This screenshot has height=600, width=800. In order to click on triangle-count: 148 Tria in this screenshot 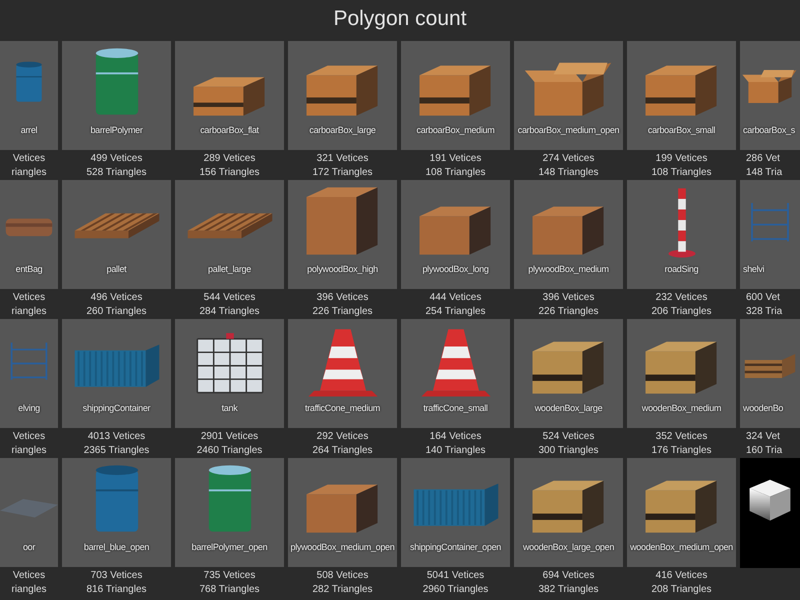, I will do `click(764, 173)`.